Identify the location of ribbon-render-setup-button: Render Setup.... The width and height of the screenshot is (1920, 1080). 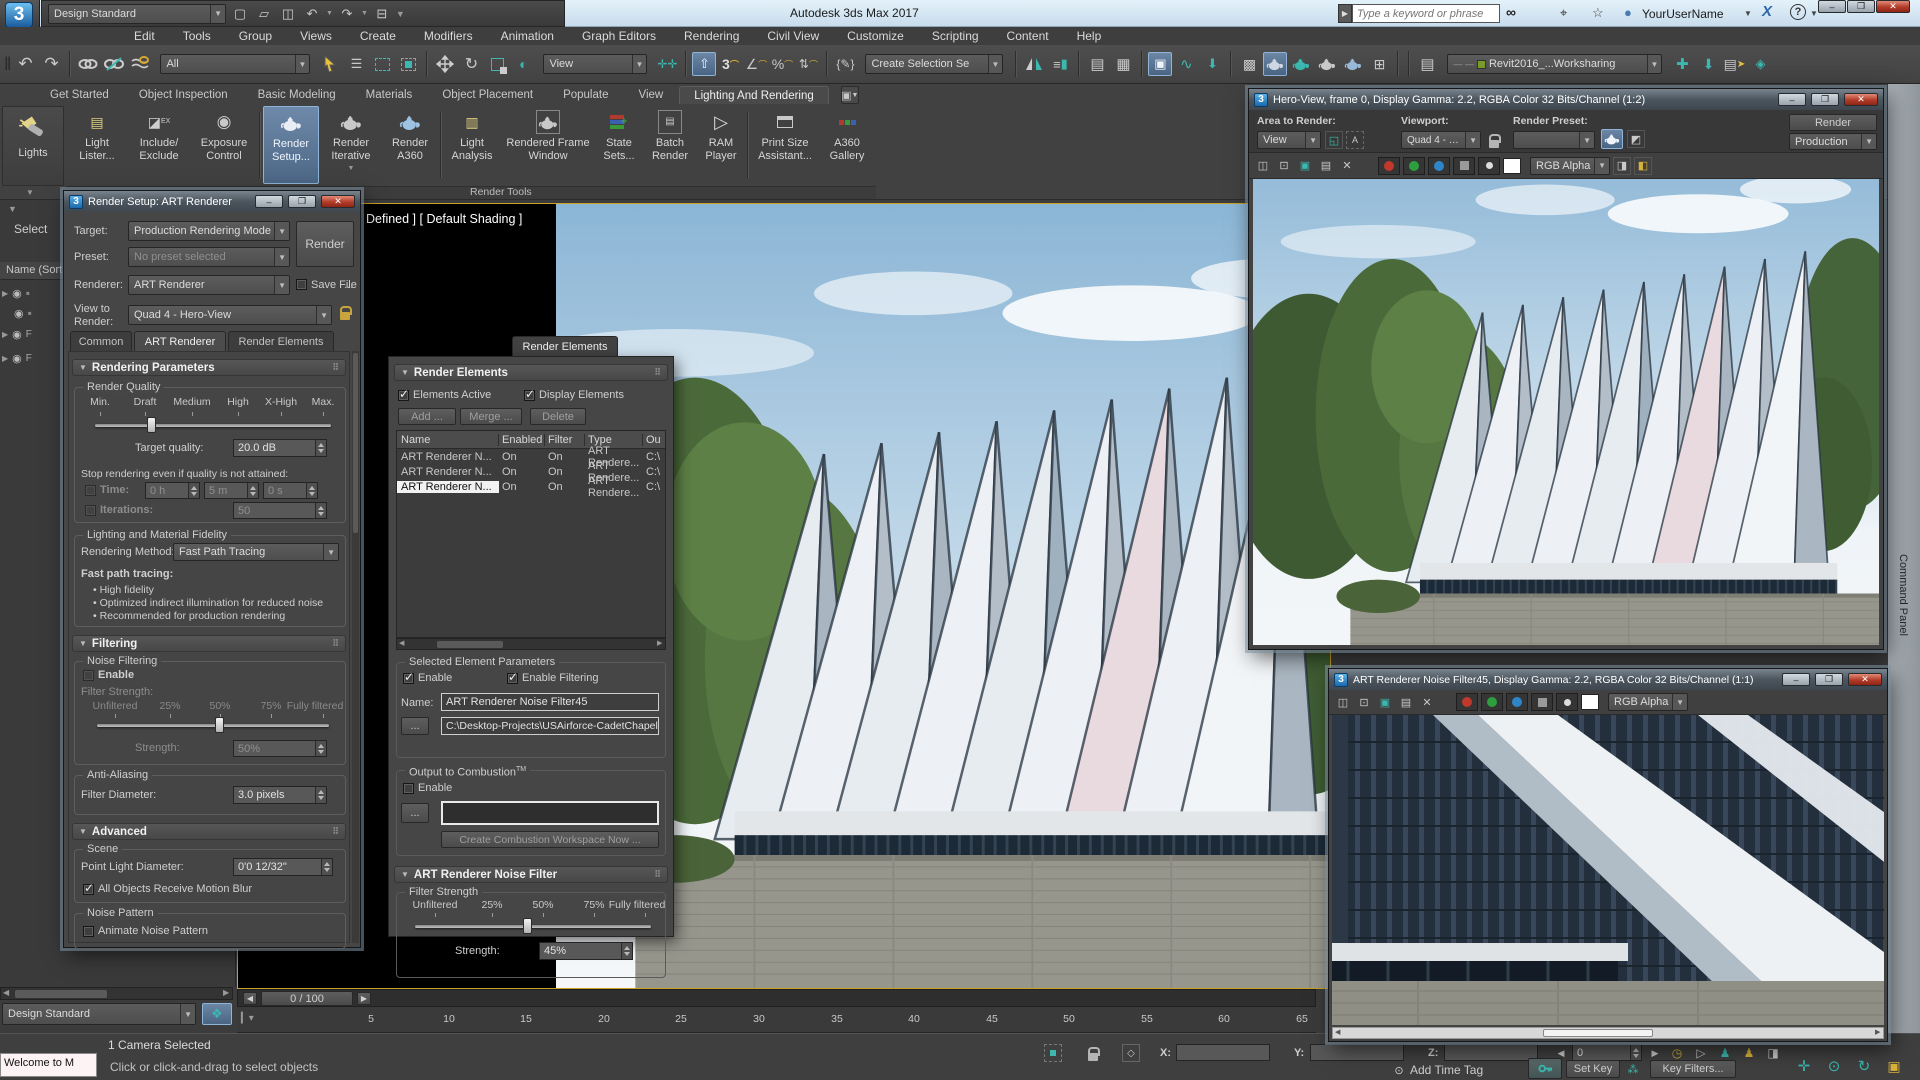
(291, 145).